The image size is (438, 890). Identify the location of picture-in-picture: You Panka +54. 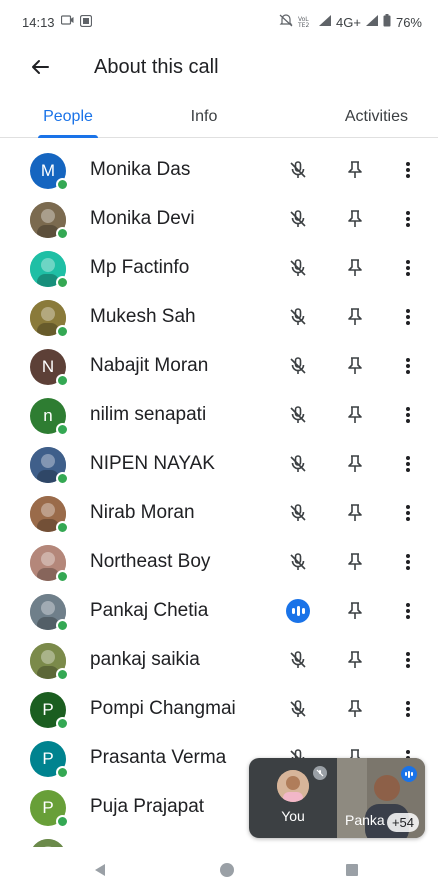
(337, 798).